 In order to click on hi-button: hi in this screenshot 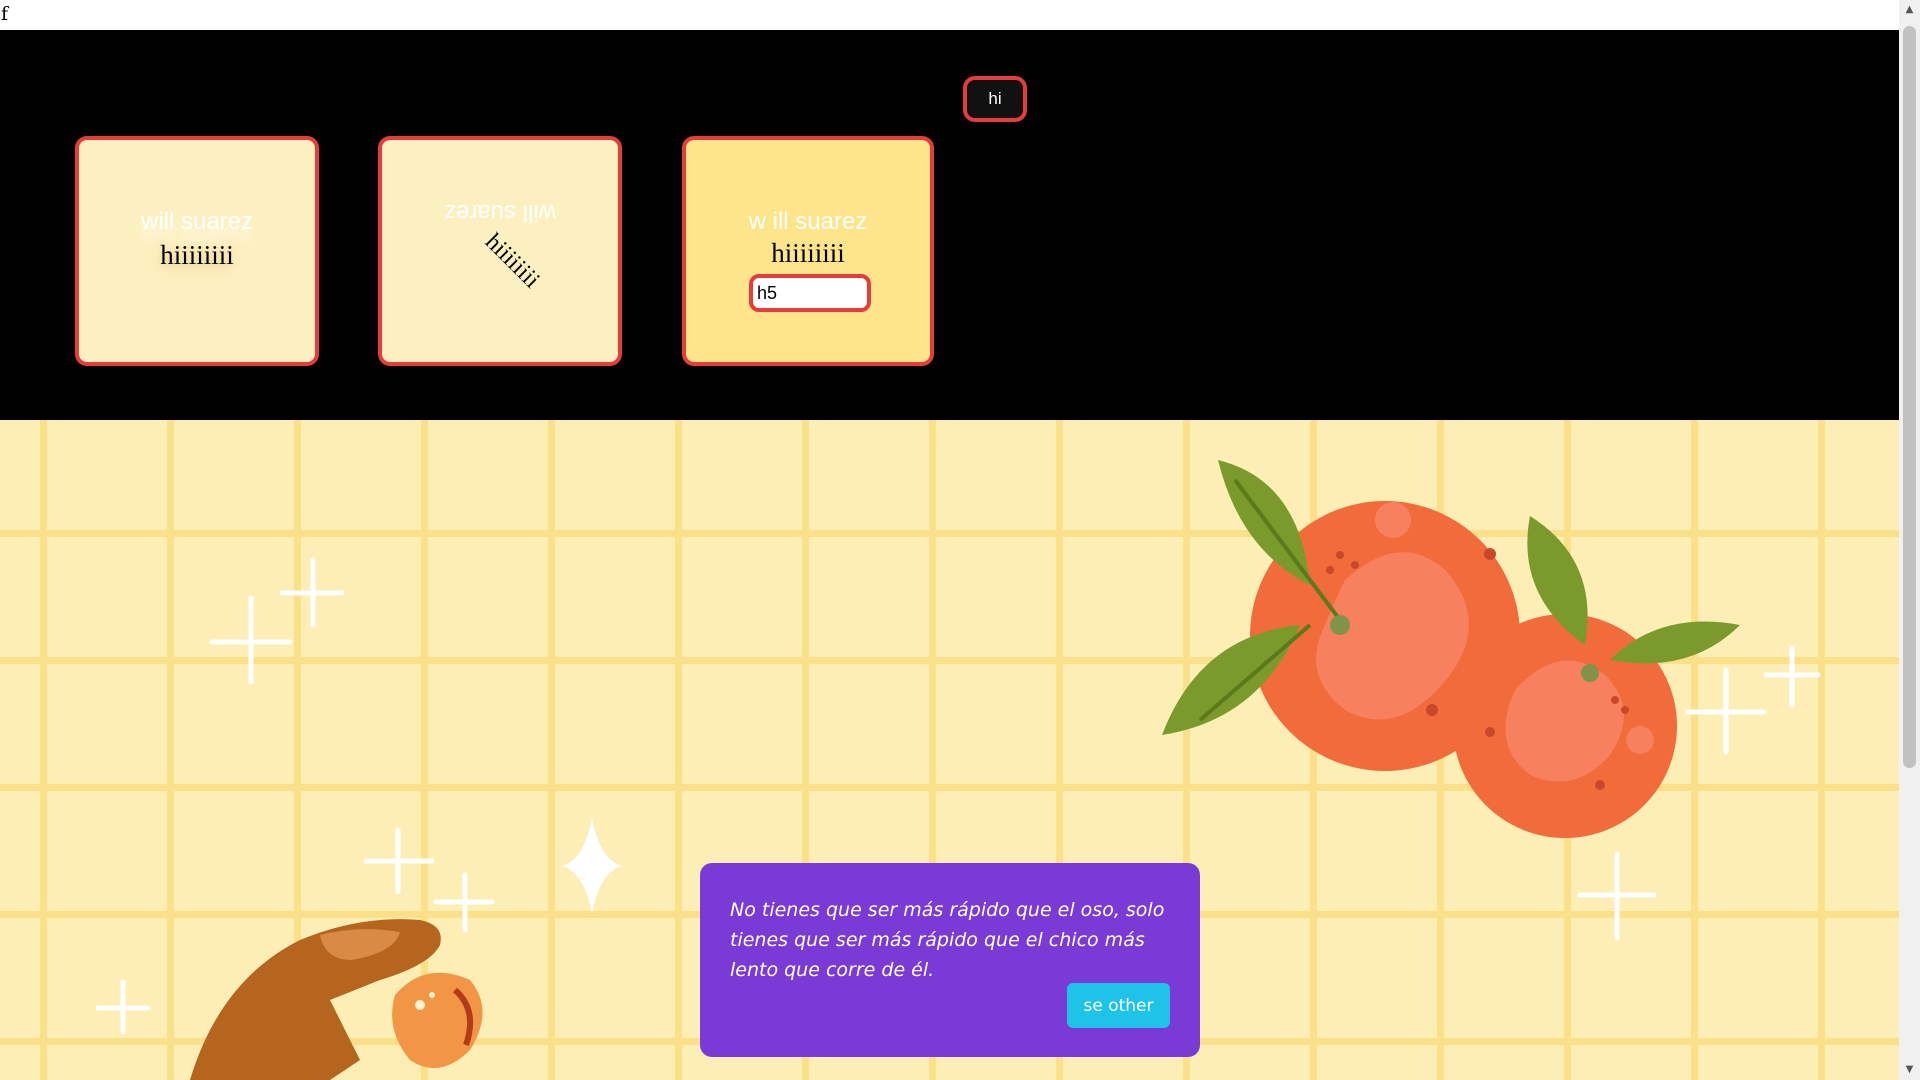, I will do `click(995, 99)`.